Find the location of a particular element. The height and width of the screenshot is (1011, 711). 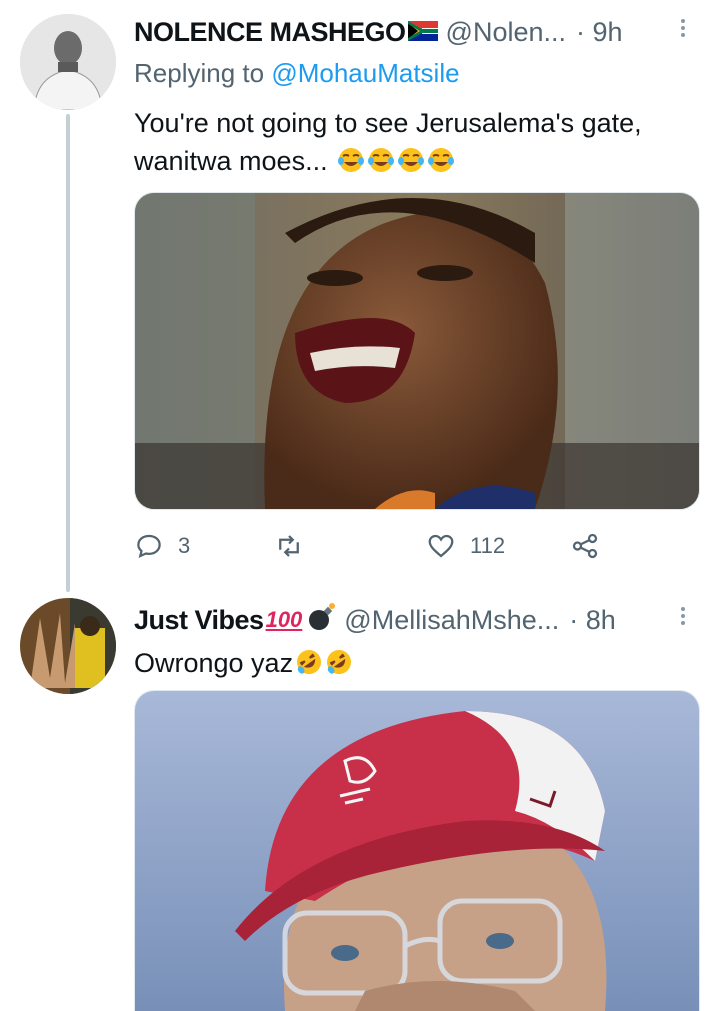

tweet-actions: 3 112 is located at coordinates (374, 546).